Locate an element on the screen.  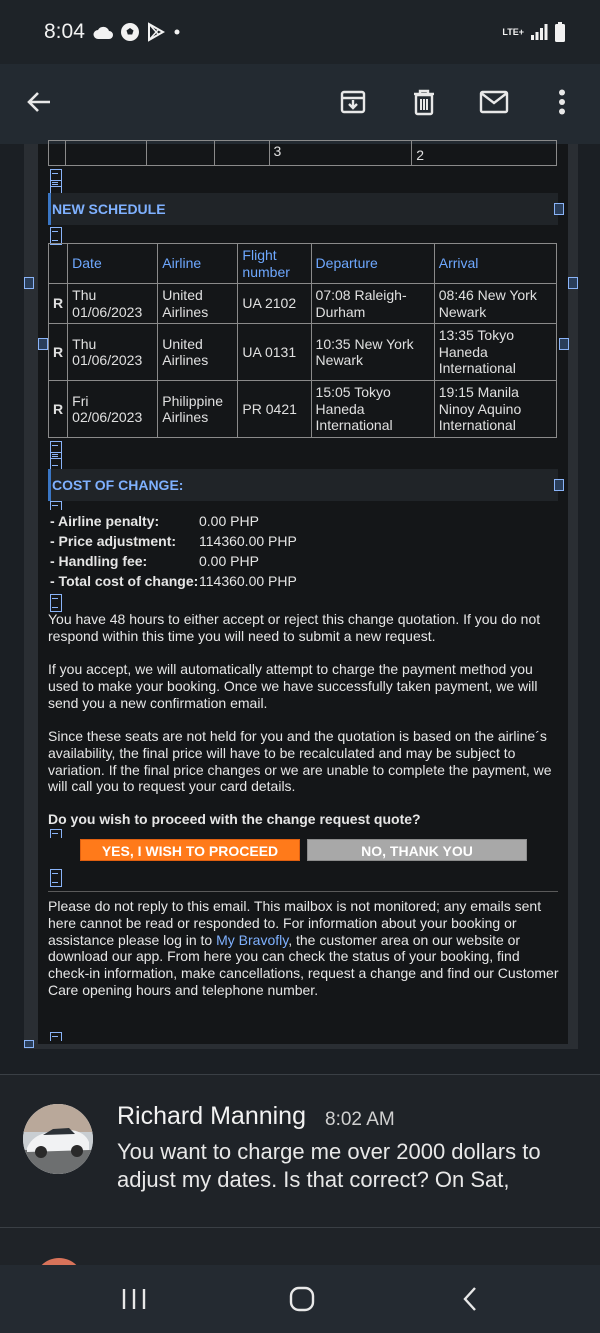
cost-label: - Handling fee: is located at coordinates (99, 561).